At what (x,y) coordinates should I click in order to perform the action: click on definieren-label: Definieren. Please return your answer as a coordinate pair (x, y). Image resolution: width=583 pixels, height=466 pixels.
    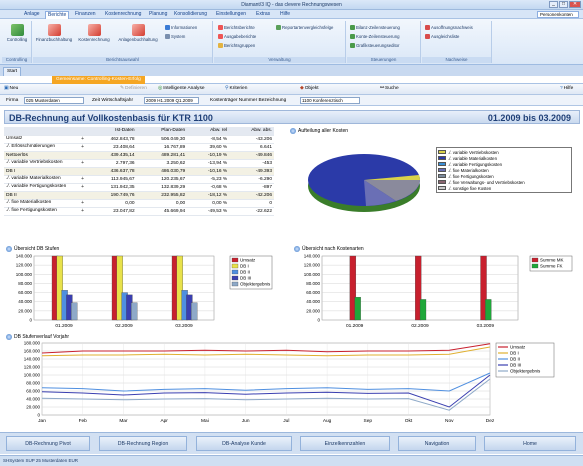
    Looking at the image, I should click on (136, 88).